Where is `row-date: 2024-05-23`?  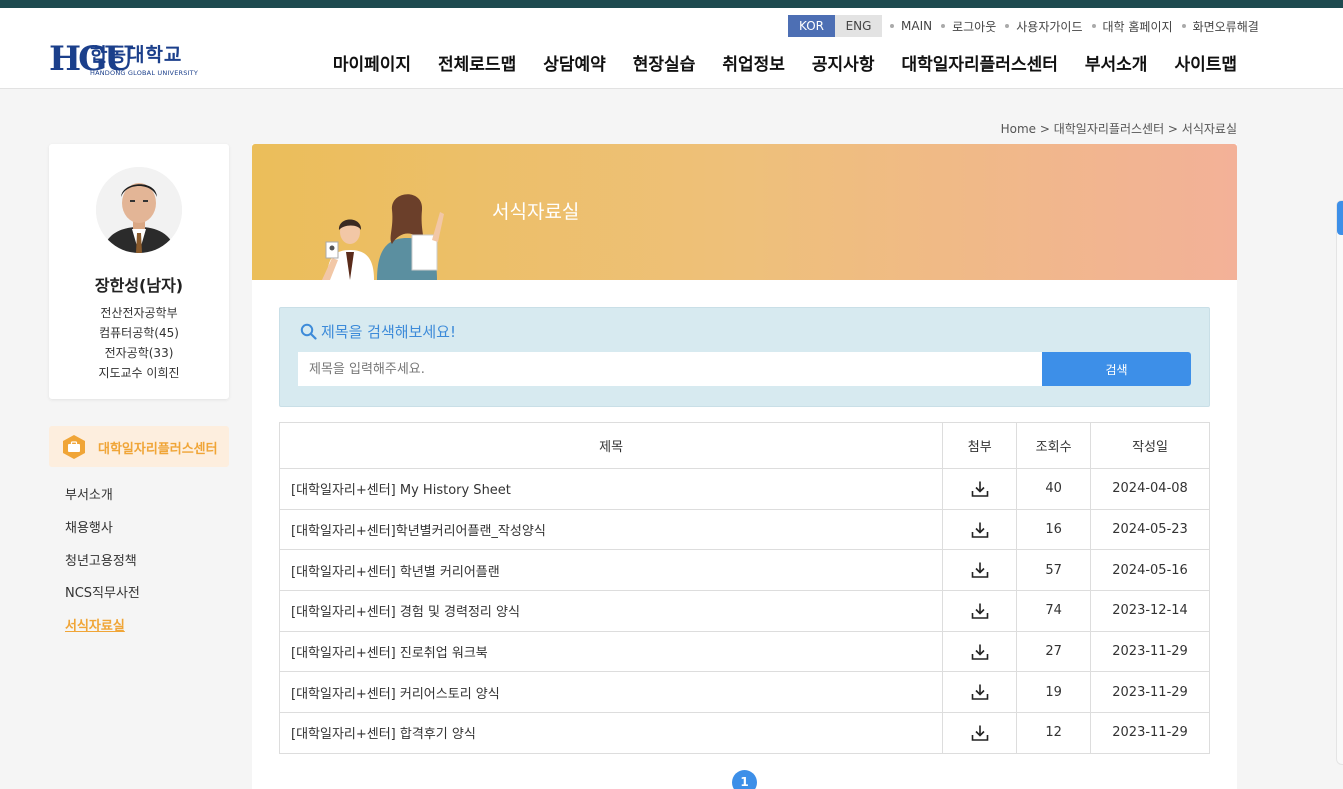 row-date: 2024-05-23 is located at coordinates (1150, 529).